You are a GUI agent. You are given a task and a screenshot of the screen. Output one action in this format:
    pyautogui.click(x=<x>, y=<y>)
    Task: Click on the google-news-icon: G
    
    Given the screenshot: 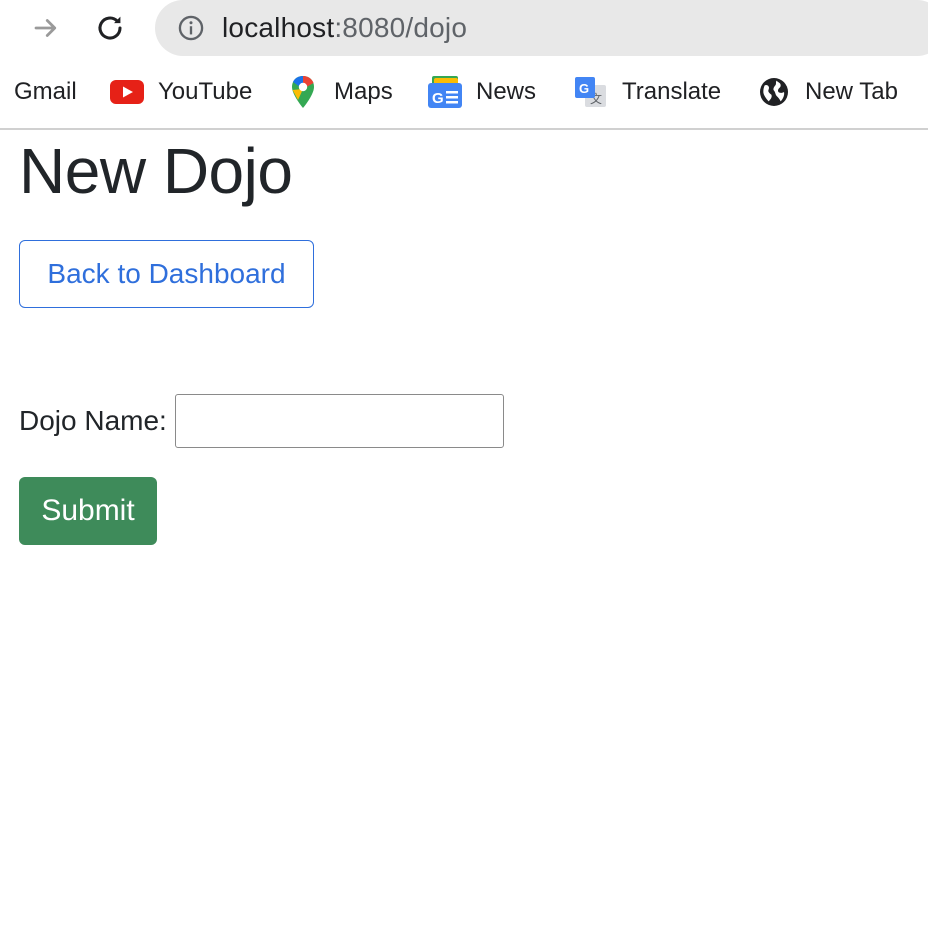 What is the action you would take?
    pyautogui.click(x=445, y=92)
    